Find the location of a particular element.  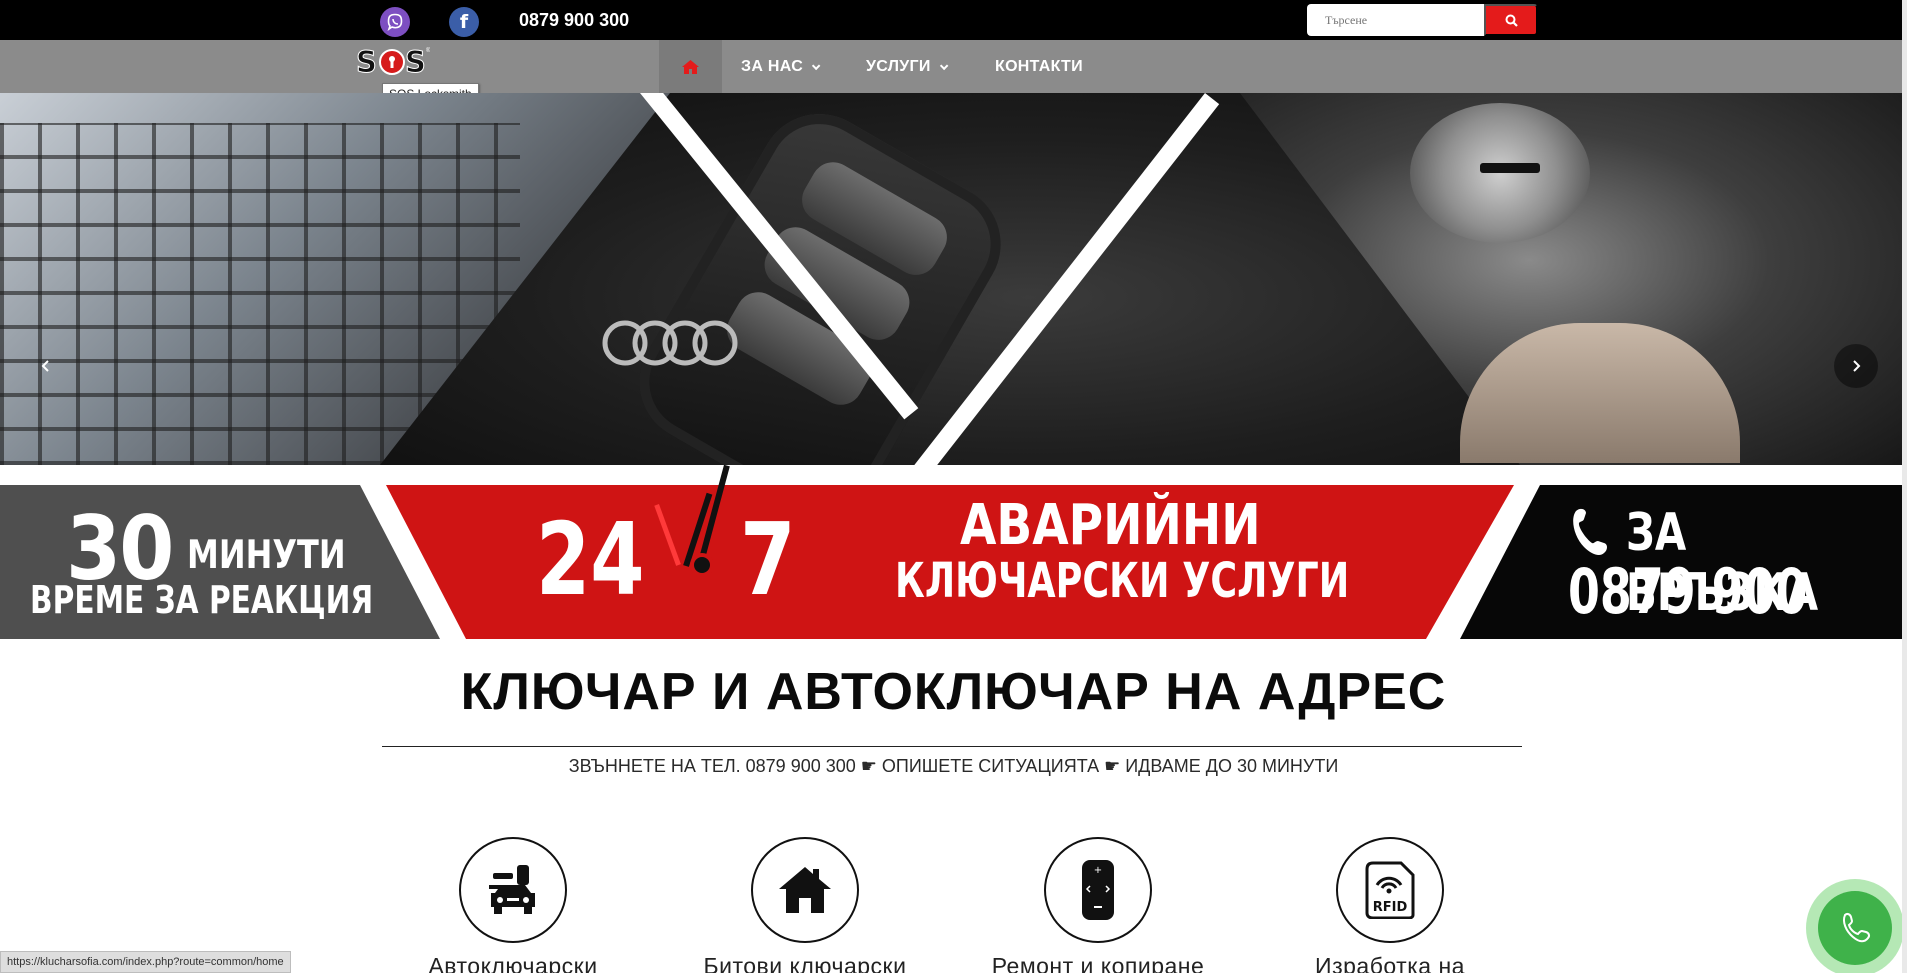

call-button is located at coordinates (1855, 928).